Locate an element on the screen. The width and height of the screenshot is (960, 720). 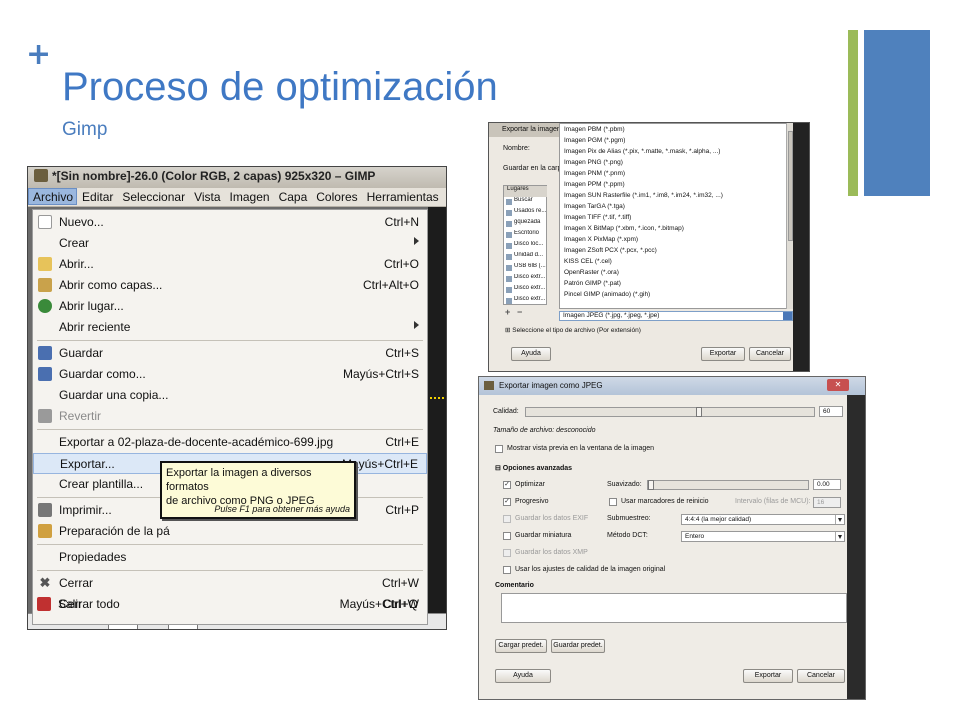
menu-item-abrir: Abrir... Ctrl+O is located at coordinates (230, 264).